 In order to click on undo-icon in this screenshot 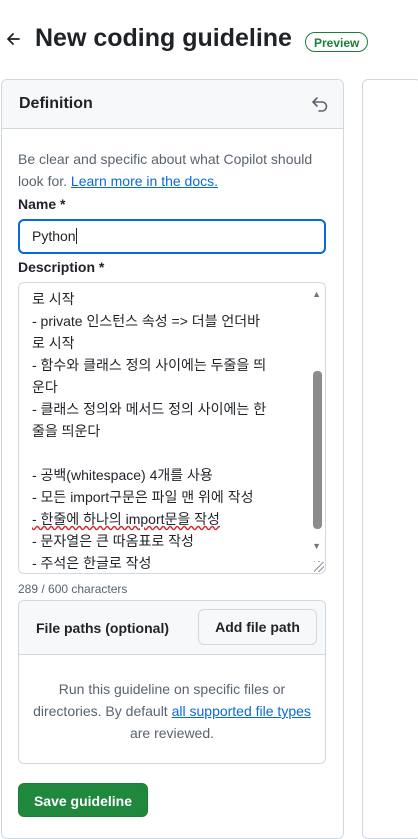, I will do `click(320, 104)`.